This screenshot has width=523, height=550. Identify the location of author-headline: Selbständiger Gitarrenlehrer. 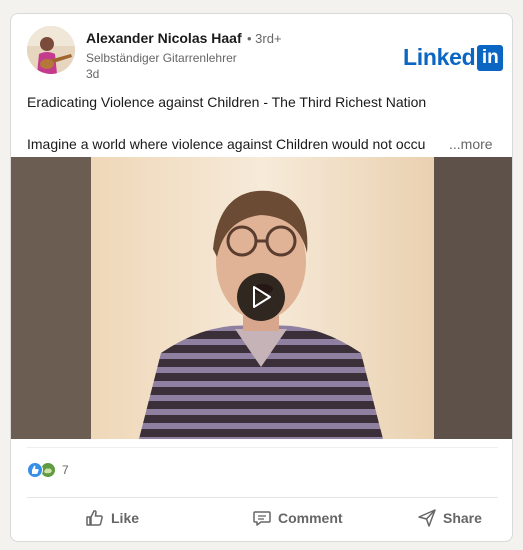
(161, 58).